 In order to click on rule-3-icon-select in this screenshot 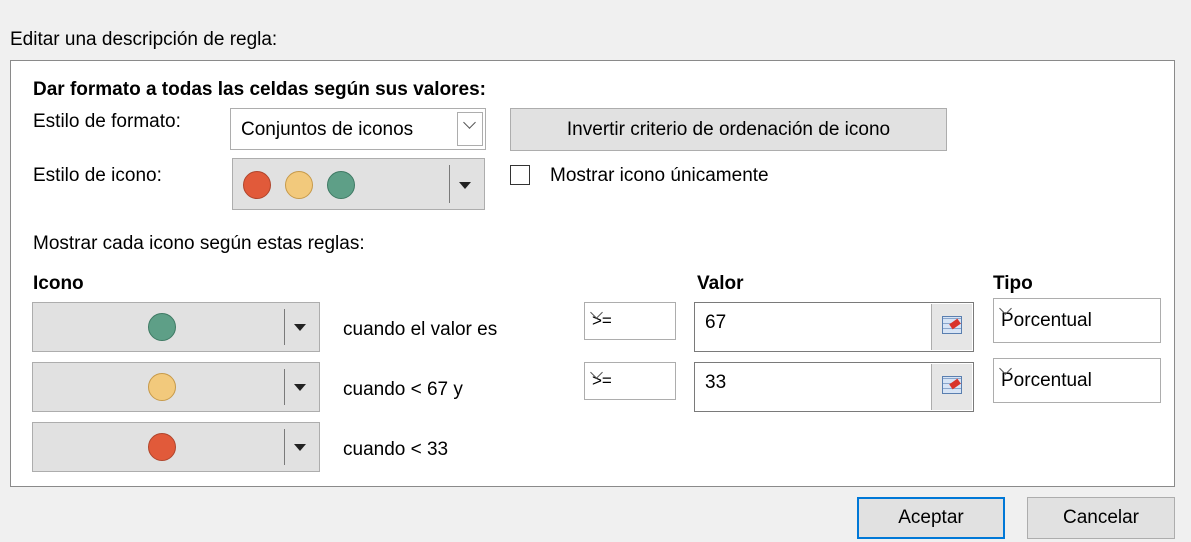, I will do `click(176, 447)`.